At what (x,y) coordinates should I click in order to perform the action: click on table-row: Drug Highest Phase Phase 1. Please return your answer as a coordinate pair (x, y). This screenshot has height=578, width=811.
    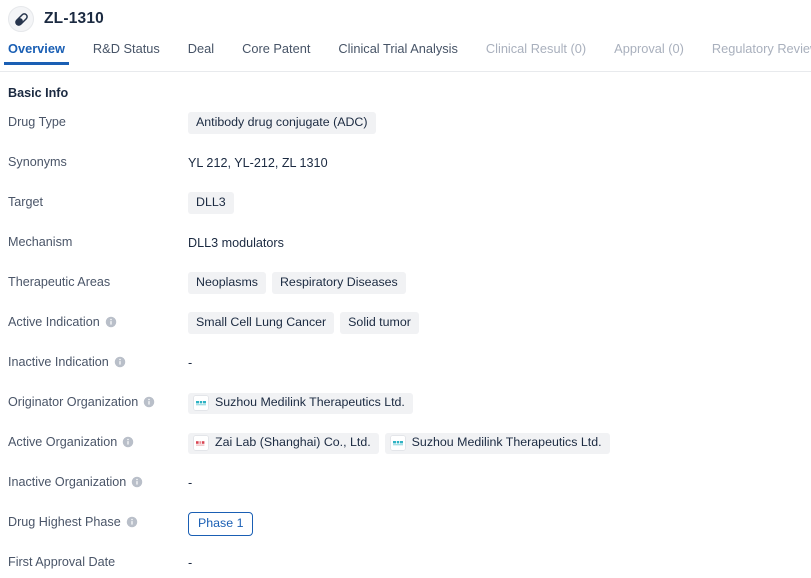
    Looking at the image, I should click on (409, 532).